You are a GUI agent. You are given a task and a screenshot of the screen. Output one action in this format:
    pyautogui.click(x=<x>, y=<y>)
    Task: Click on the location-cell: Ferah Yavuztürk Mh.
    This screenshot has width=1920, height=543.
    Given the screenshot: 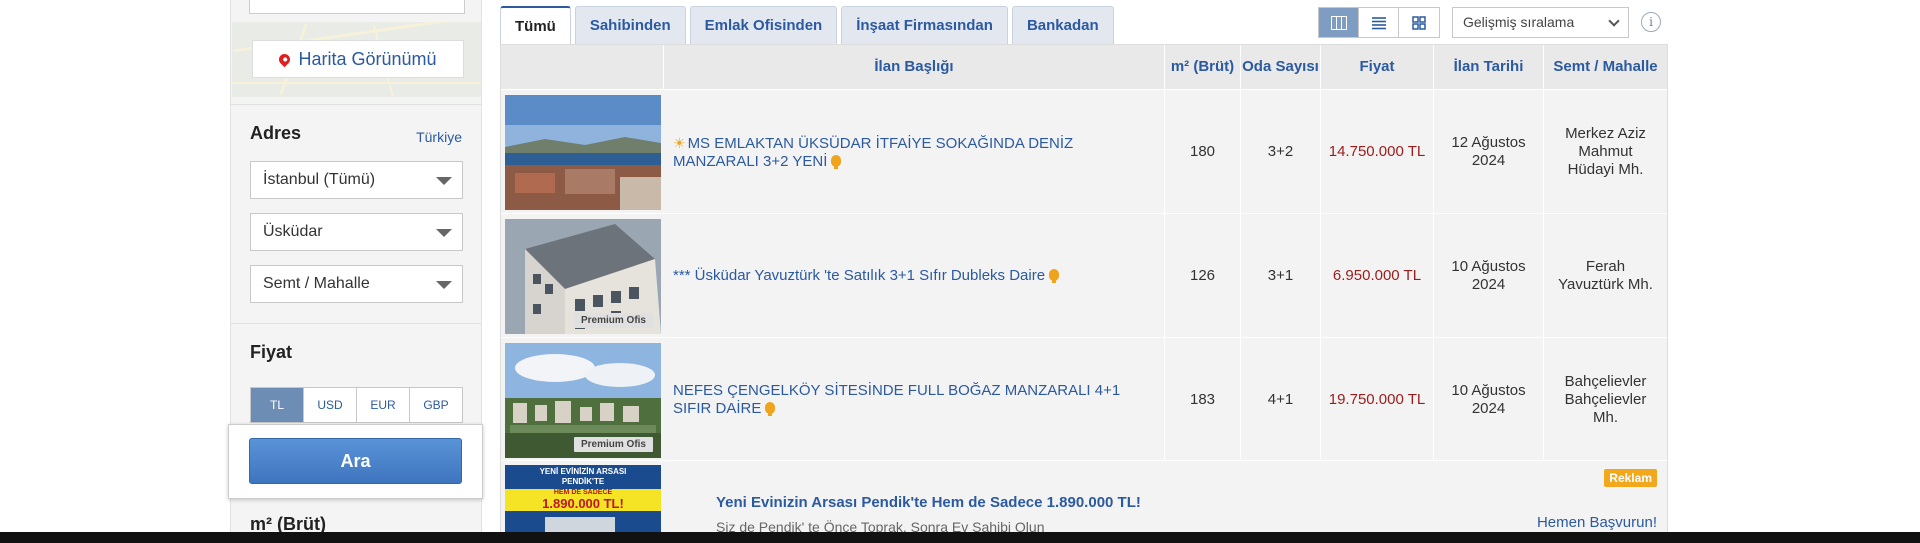 What is the action you would take?
    pyautogui.click(x=1605, y=275)
    